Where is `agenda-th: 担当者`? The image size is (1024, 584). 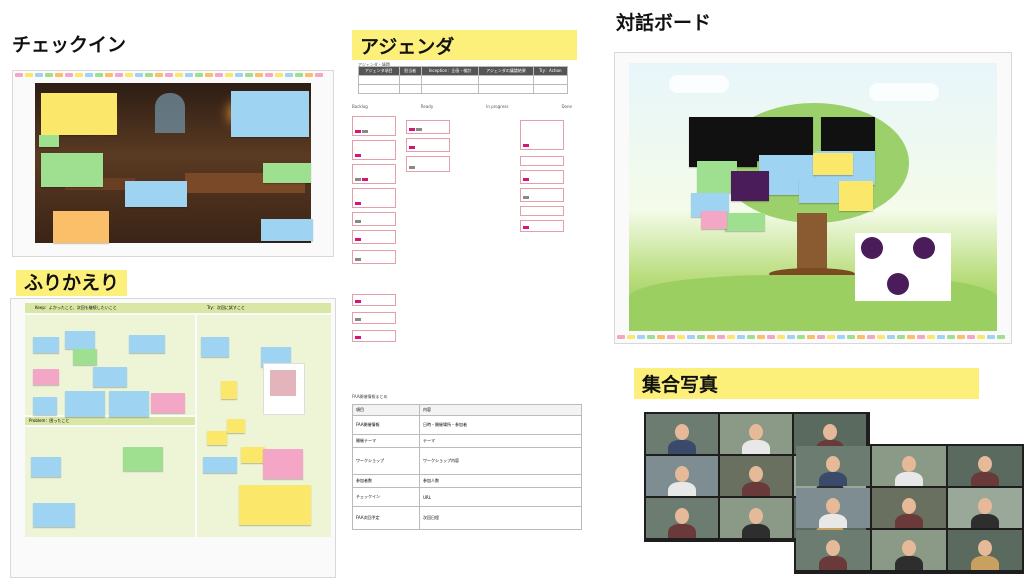
agenda-th: 担当者 is located at coordinates (410, 71).